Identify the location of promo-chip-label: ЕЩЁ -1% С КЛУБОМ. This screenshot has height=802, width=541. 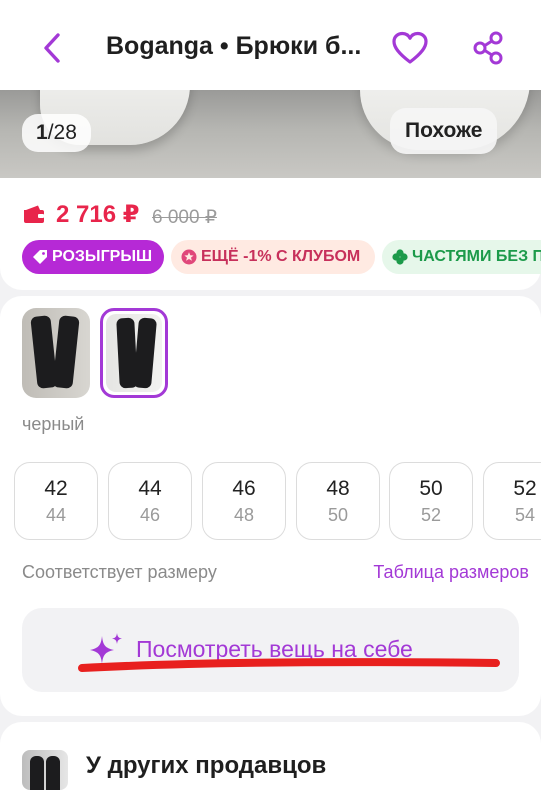
(281, 256).